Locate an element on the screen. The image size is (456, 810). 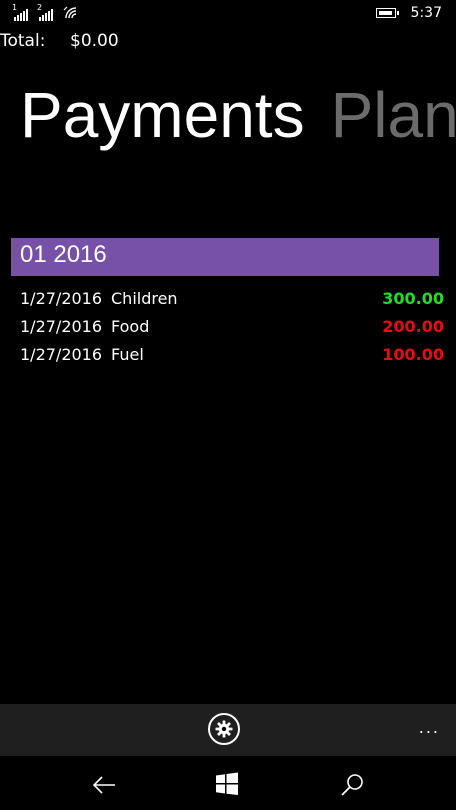
signal-sim1-icon: 1 is located at coordinates (21, 14).